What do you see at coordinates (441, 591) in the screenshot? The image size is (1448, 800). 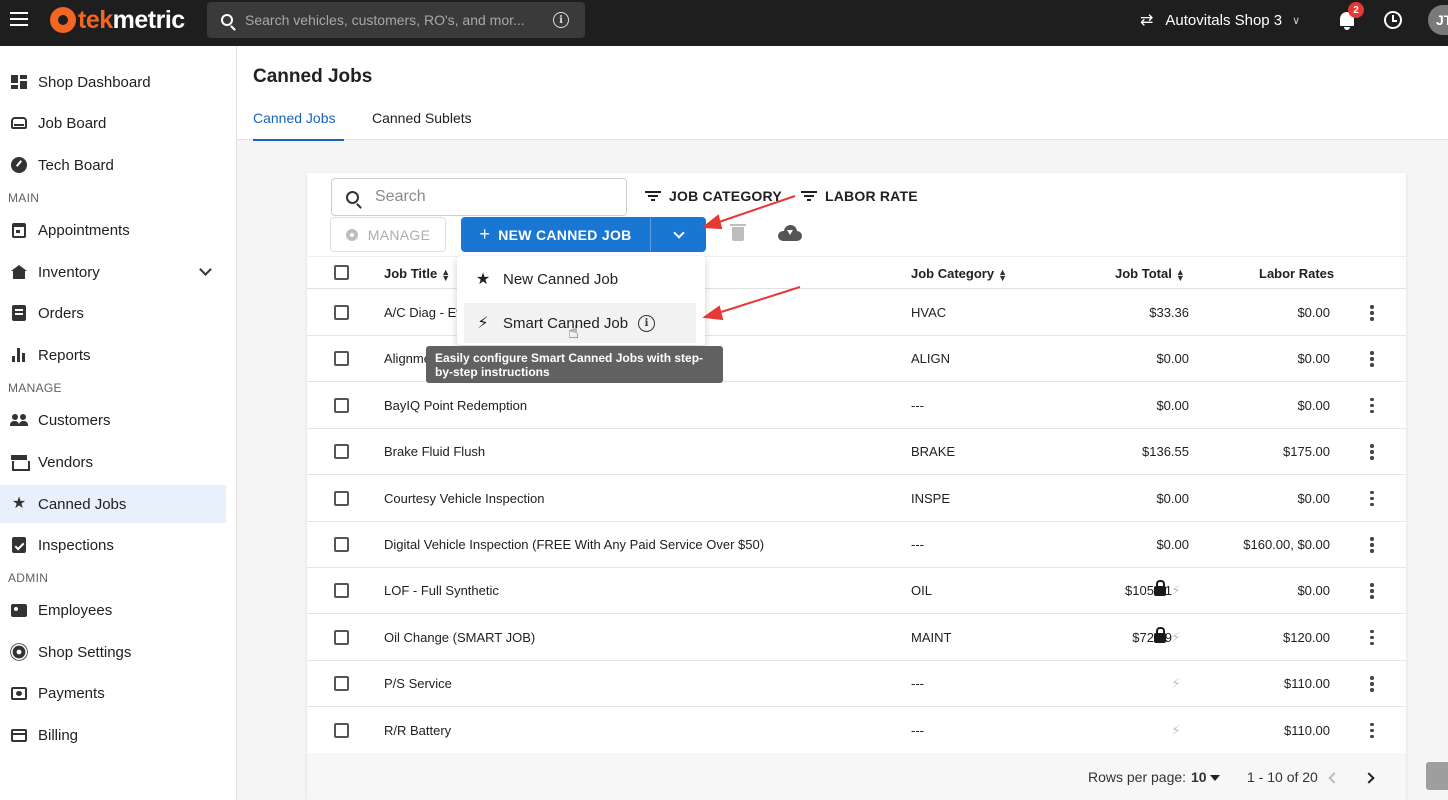 I see `job-title: LOF - Full Synthetic` at bounding box center [441, 591].